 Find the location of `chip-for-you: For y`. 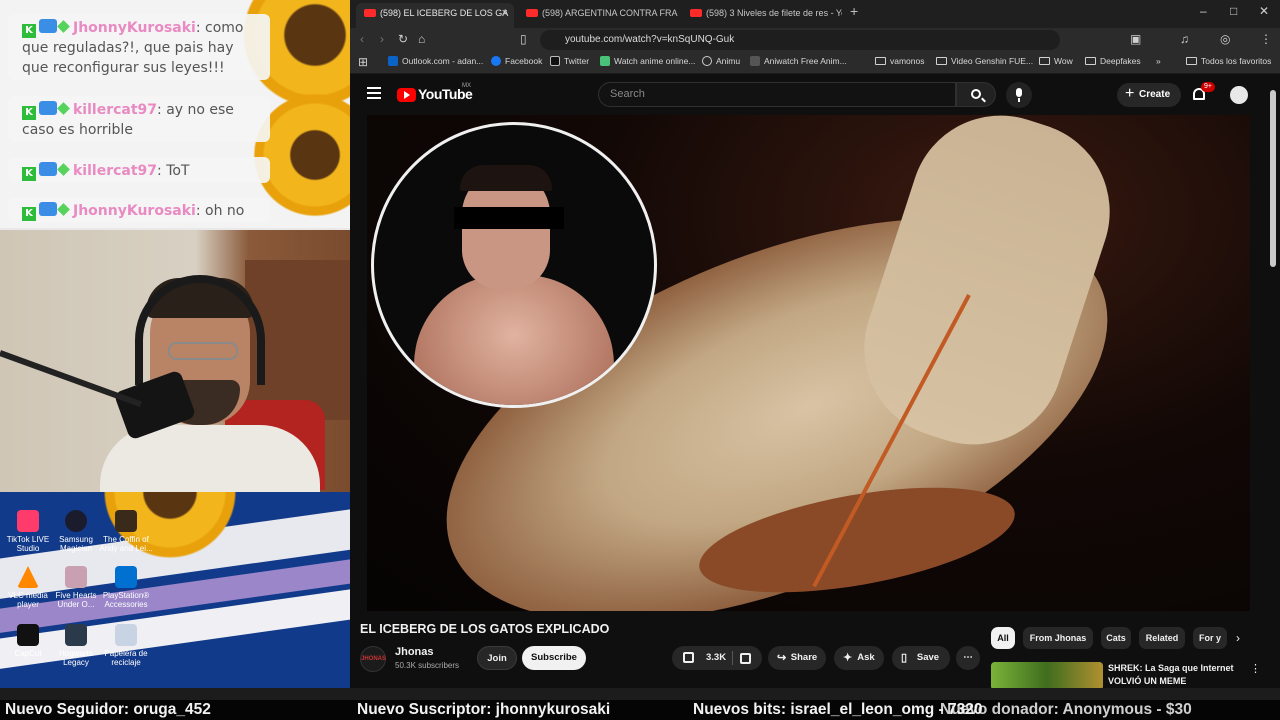

chip-for-you: For y is located at coordinates (1210, 638).